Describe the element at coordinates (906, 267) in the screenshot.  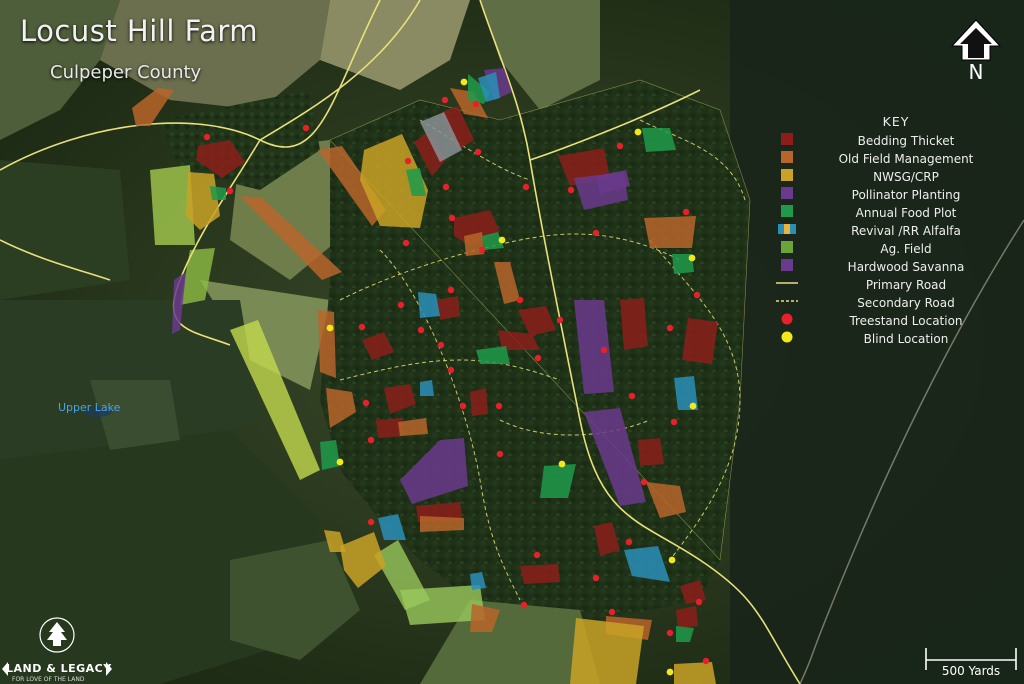
I see `legend-label: Hardwood Savanna` at that location.